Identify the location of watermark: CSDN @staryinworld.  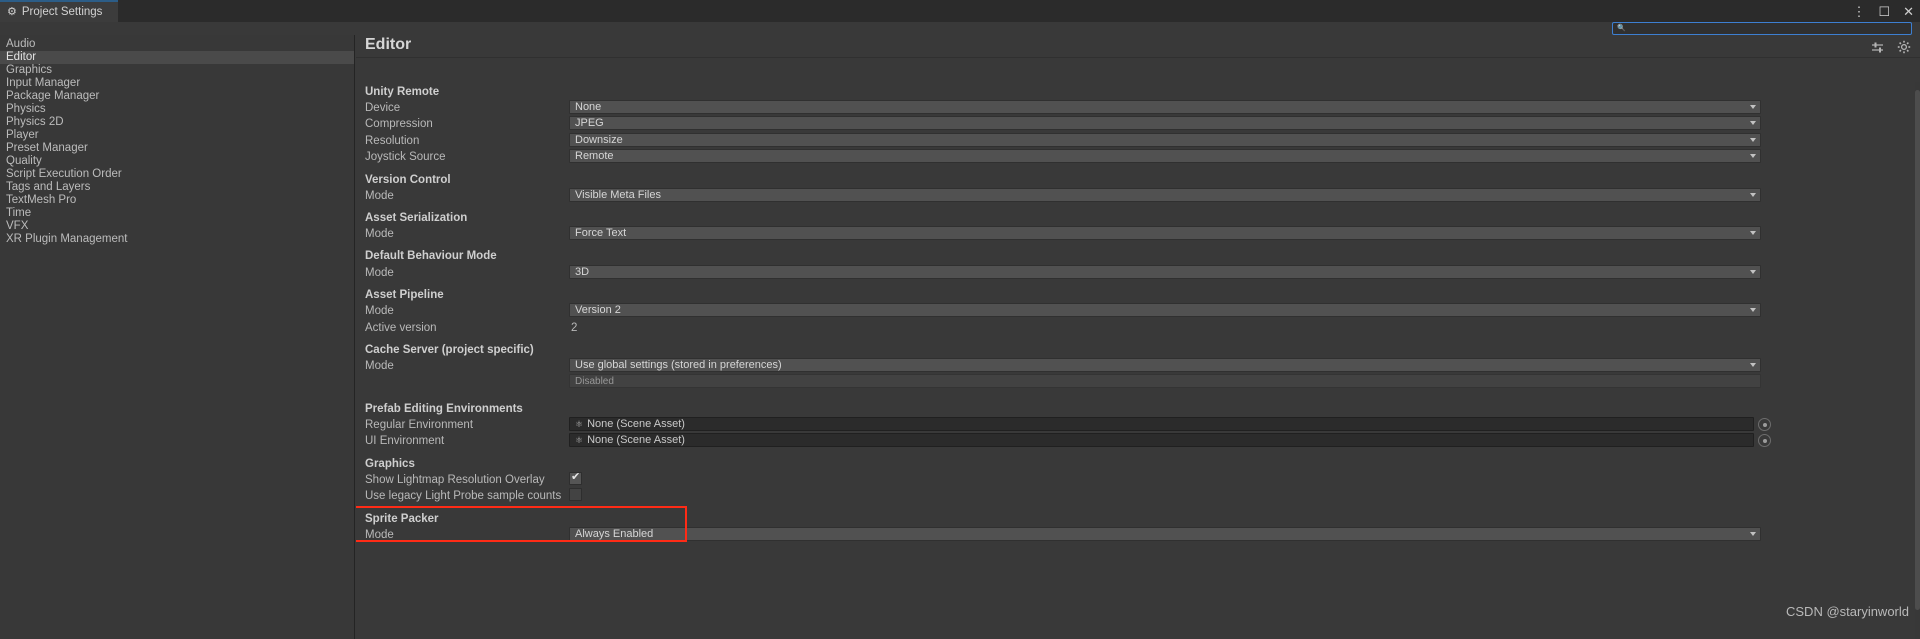
(1847, 611).